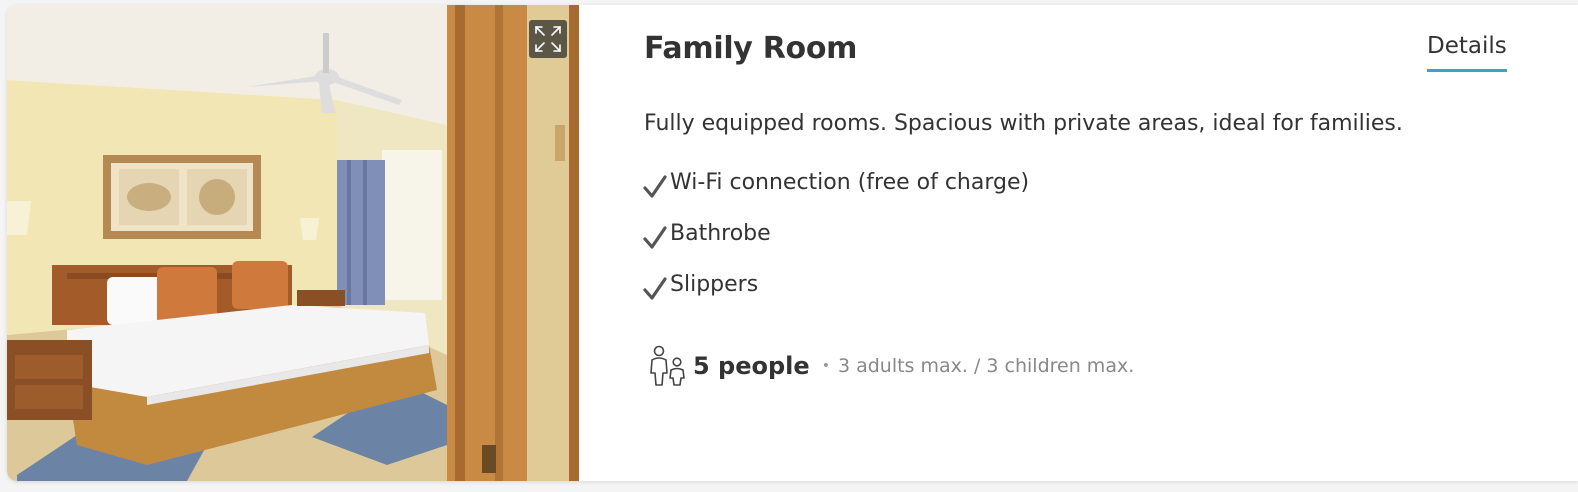 The height and width of the screenshot is (492, 1578). Describe the element at coordinates (714, 284) in the screenshot. I see `amenity-label: Slippers` at that location.